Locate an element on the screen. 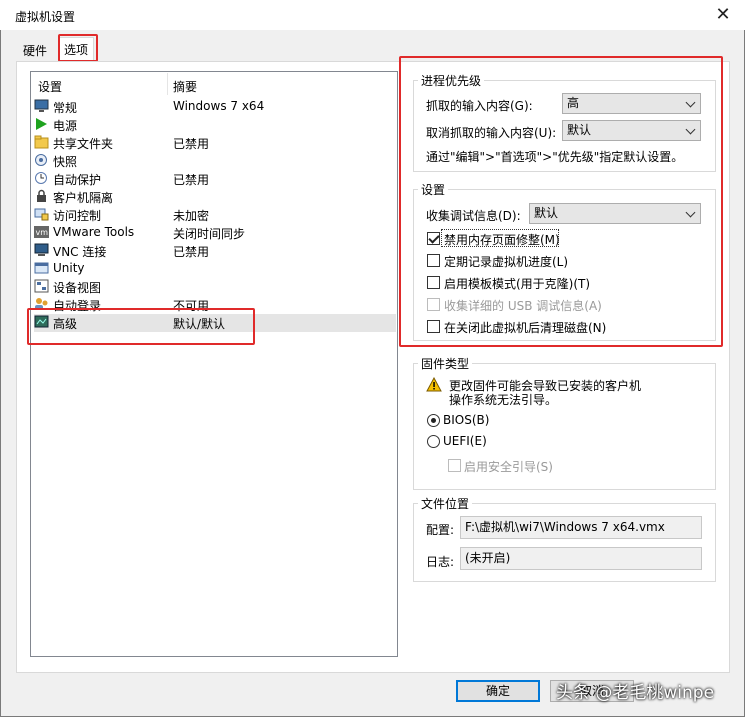 This screenshot has height=717, width=745. lock-icon is located at coordinates (41, 196).